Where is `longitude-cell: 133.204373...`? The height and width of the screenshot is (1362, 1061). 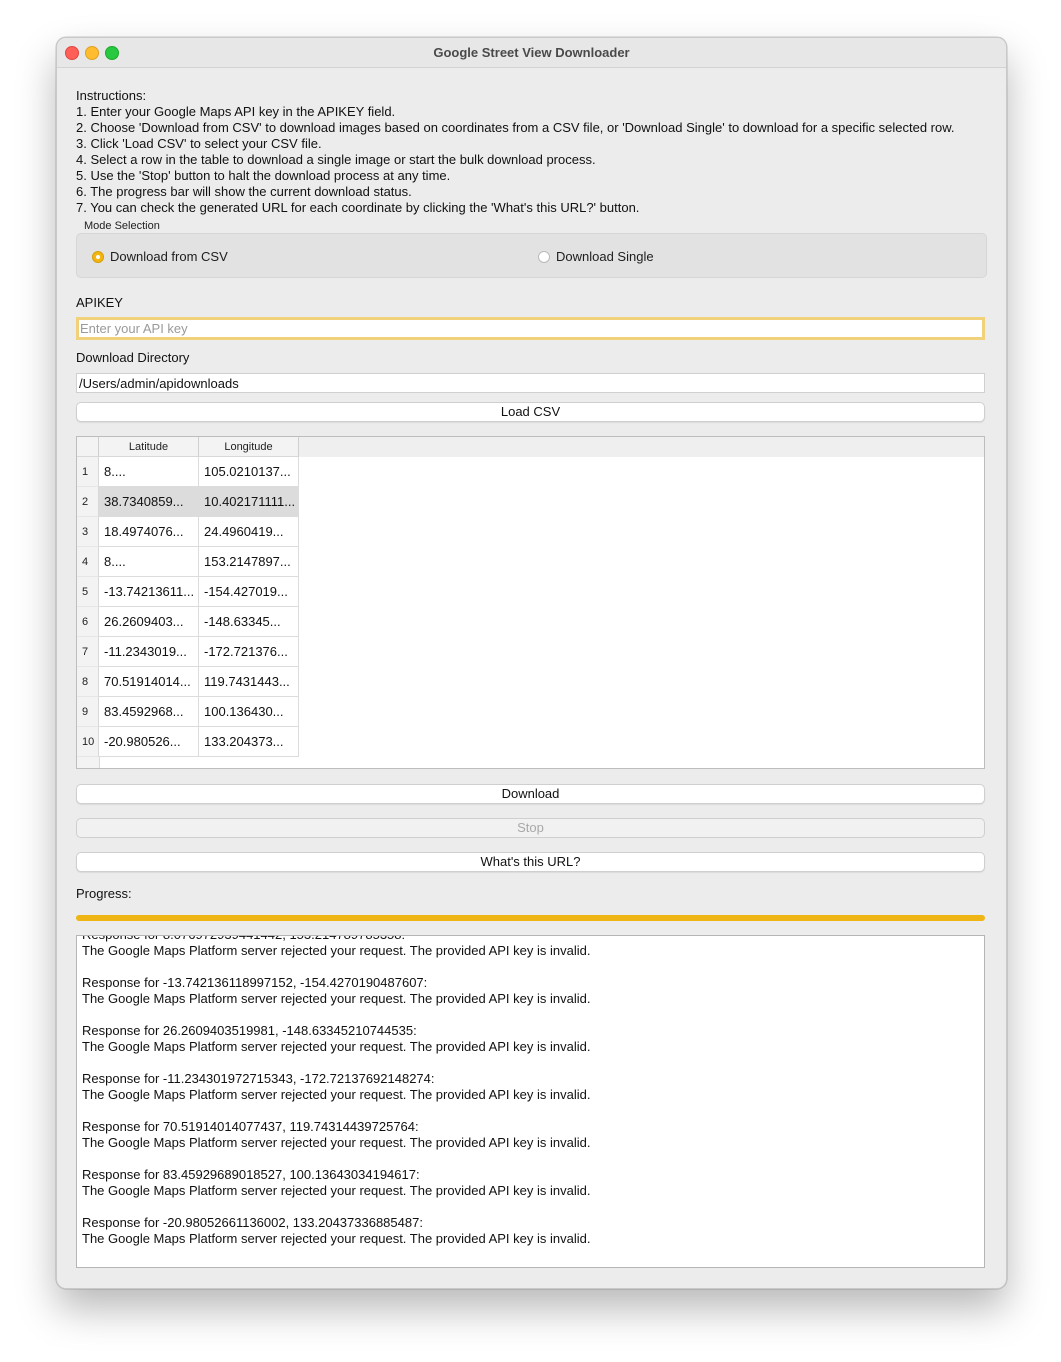 longitude-cell: 133.204373... is located at coordinates (249, 742).